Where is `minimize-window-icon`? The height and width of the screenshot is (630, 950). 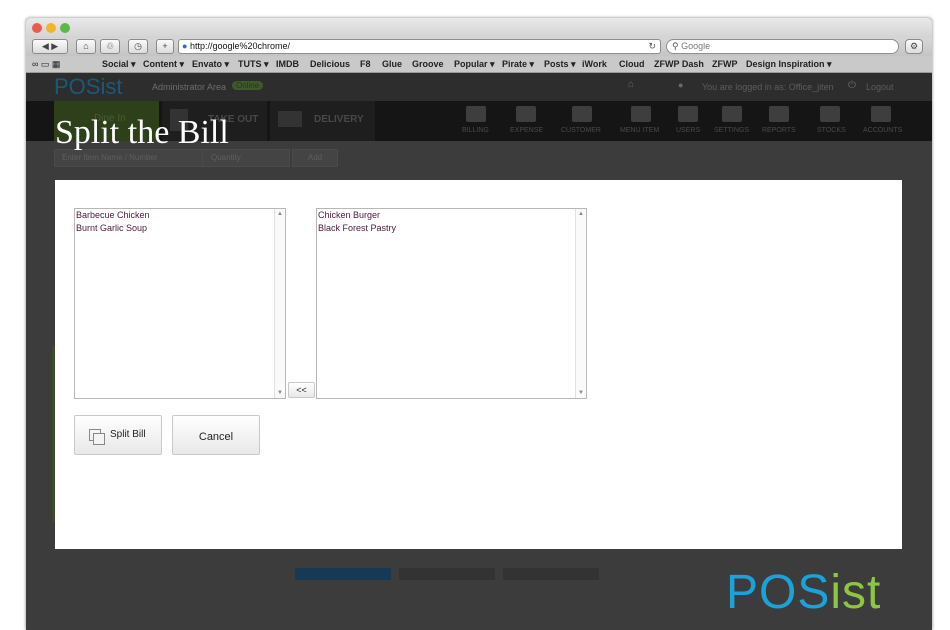
minimize-window-icon is located at coordinates (51, 28).